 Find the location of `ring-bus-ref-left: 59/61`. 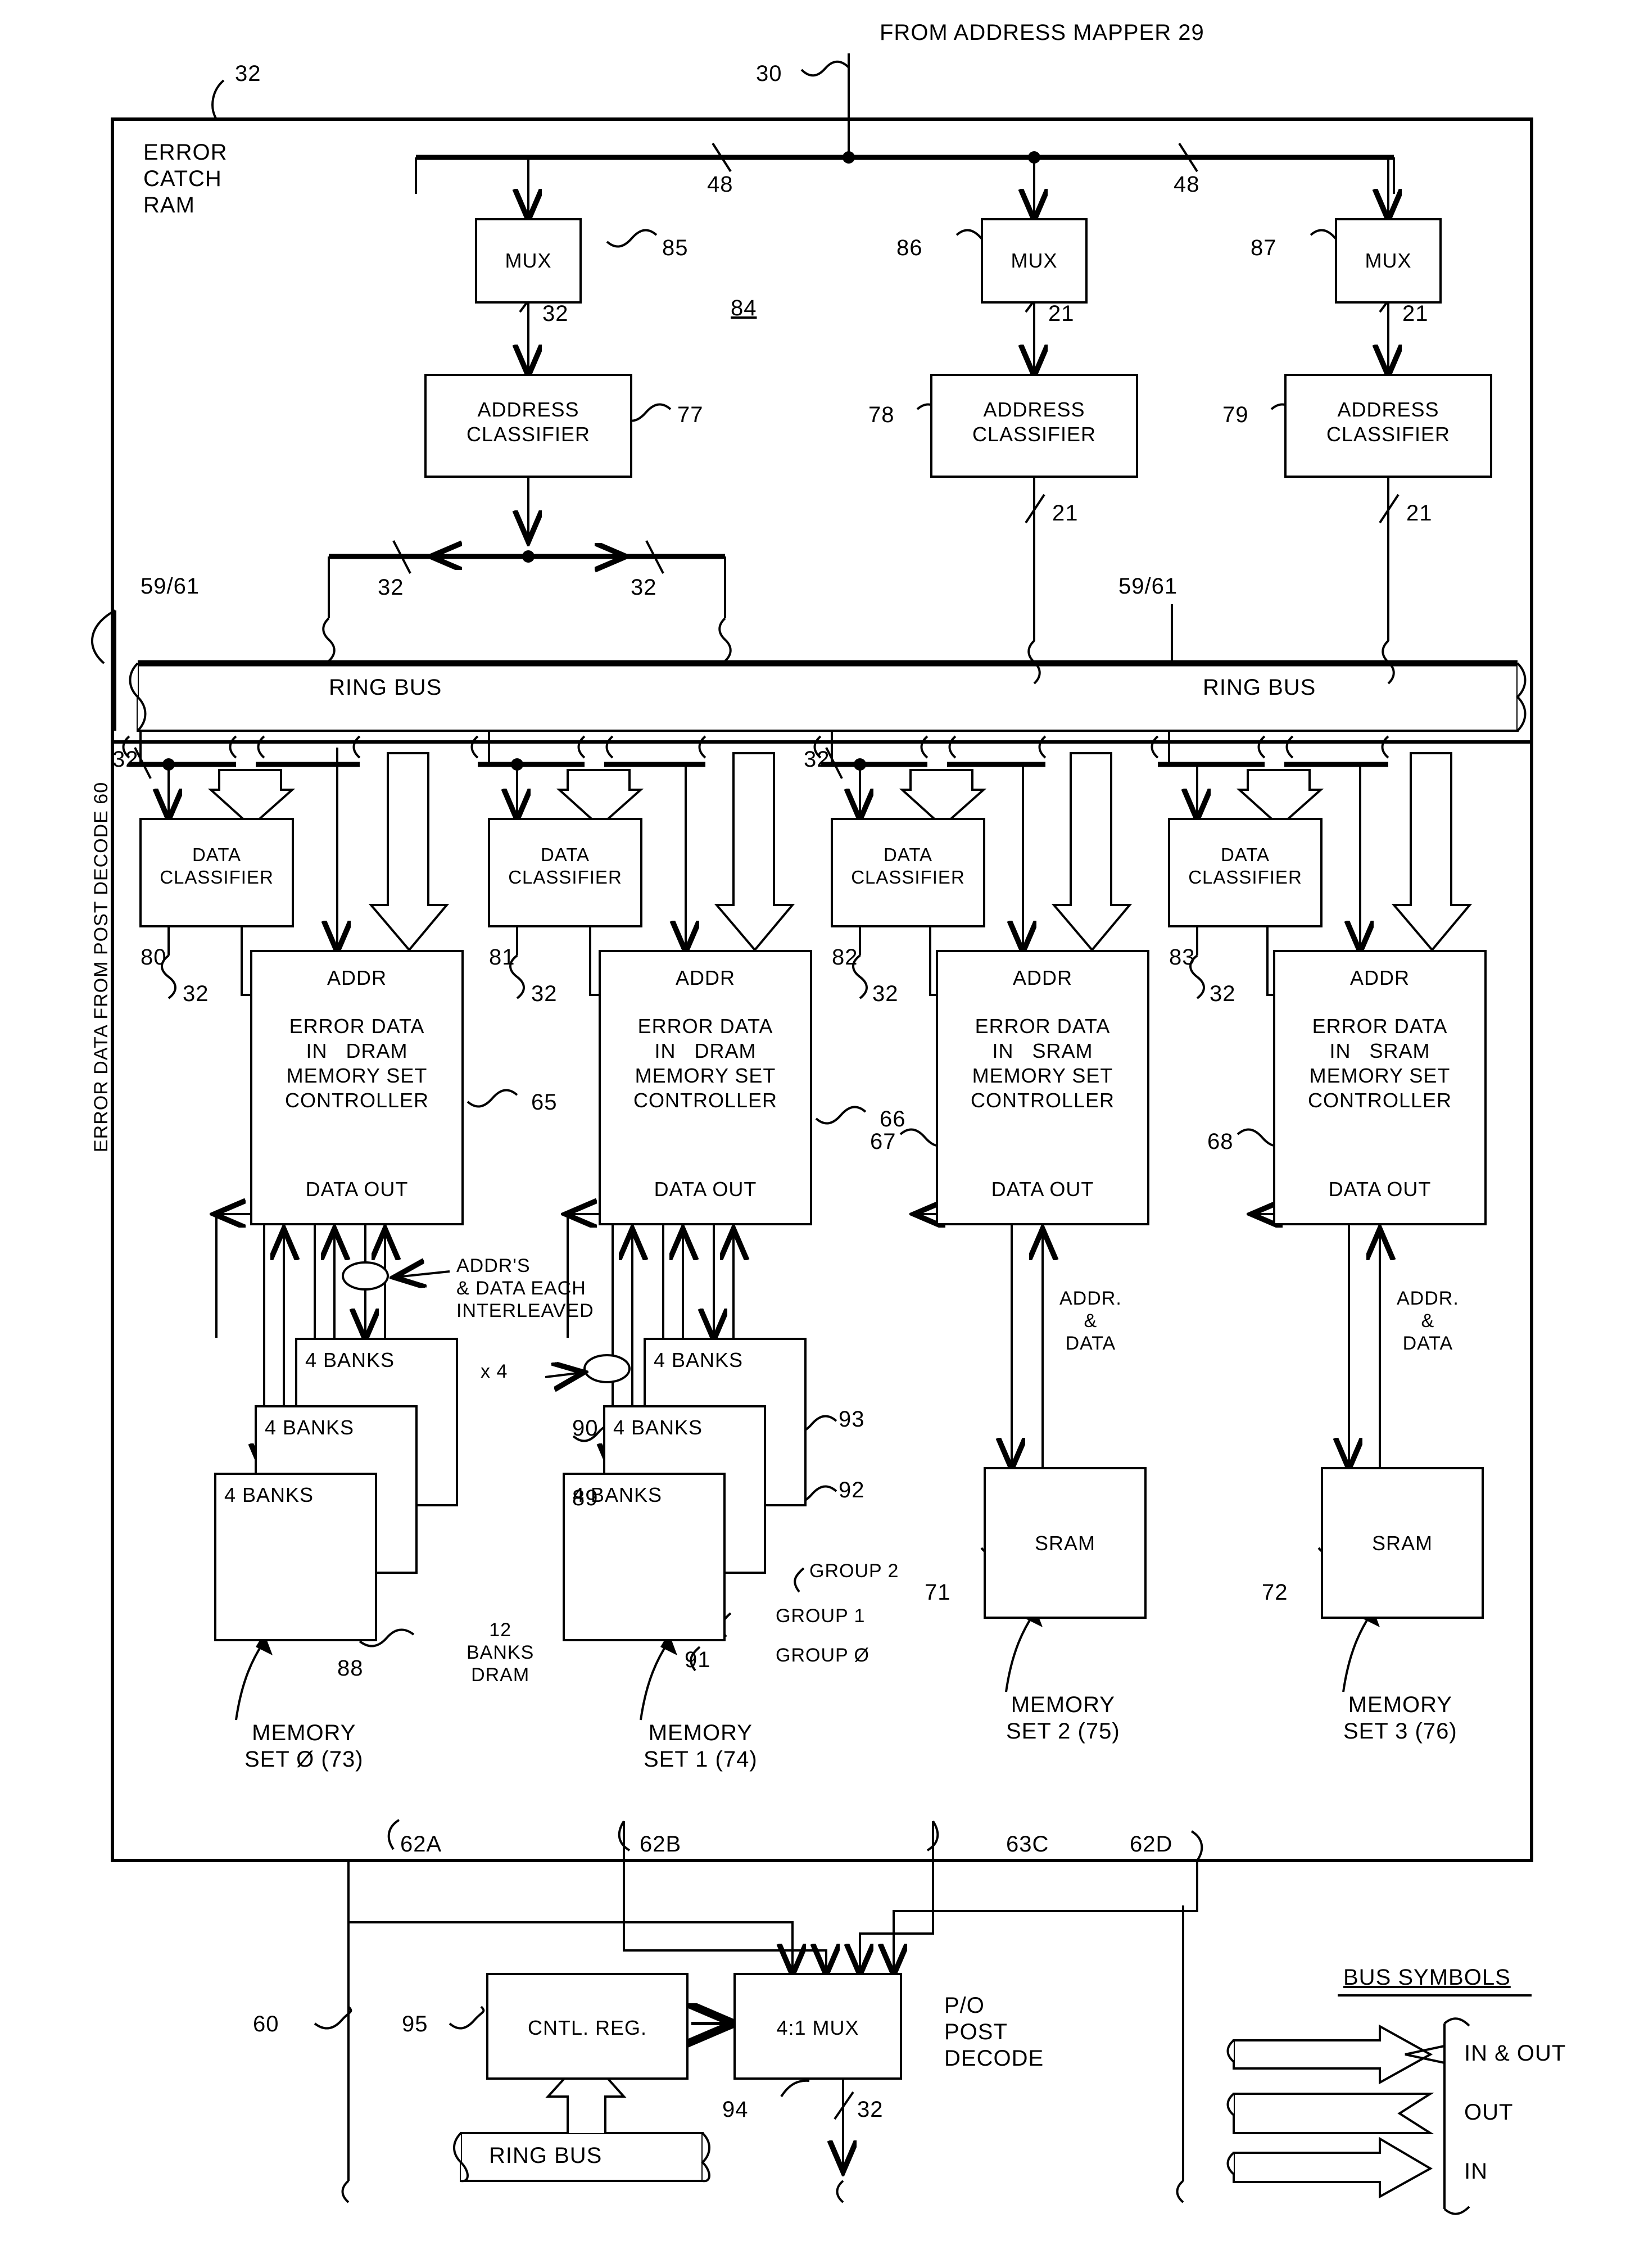

ring-bus-ref-left: 59/61 is located at coordinates (170, 586).